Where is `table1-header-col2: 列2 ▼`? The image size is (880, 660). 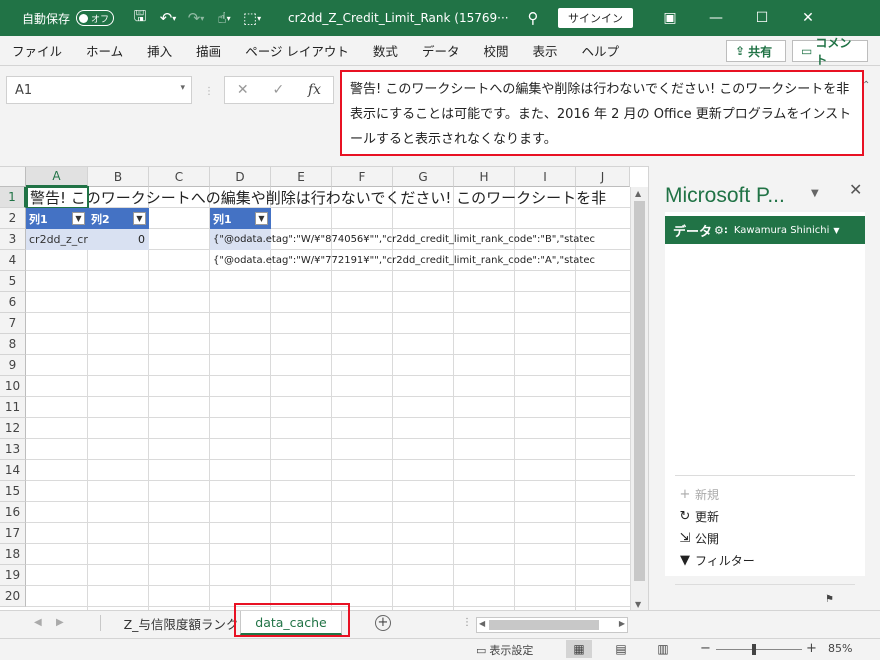 table1-header-col2: 列2 ▼ is located at coordinates (118, 218).